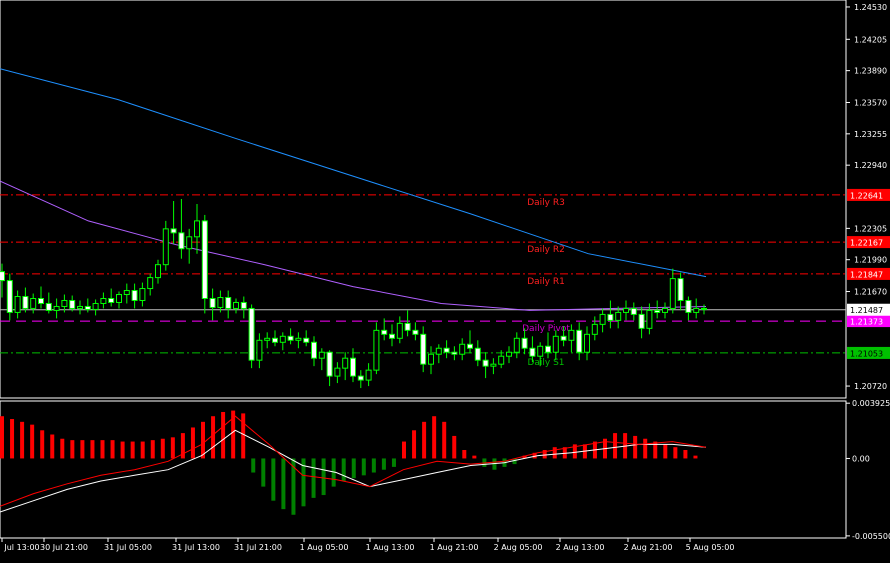 The image size is (890, 563). I want to click on level-price-tag-label: 1.22641, so click(866, 195).